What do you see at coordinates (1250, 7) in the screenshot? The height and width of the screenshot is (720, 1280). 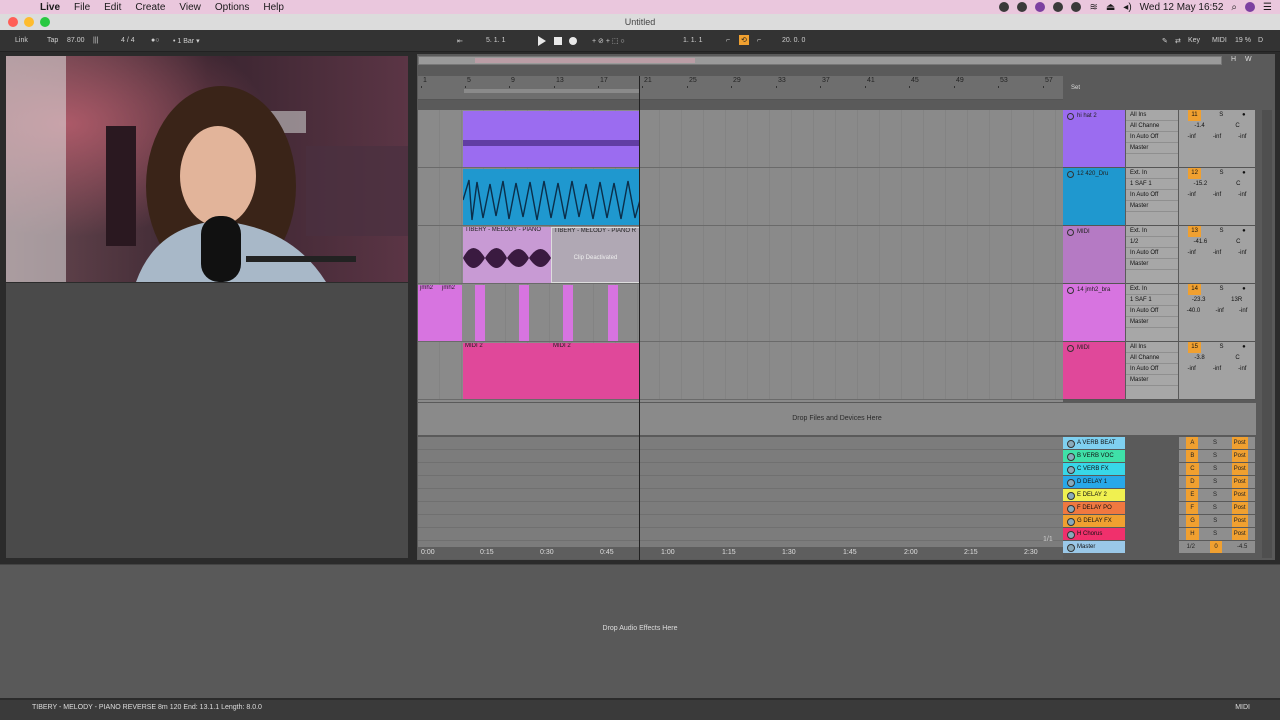 I see `siri-icon` at bounding box center [1250, 7].